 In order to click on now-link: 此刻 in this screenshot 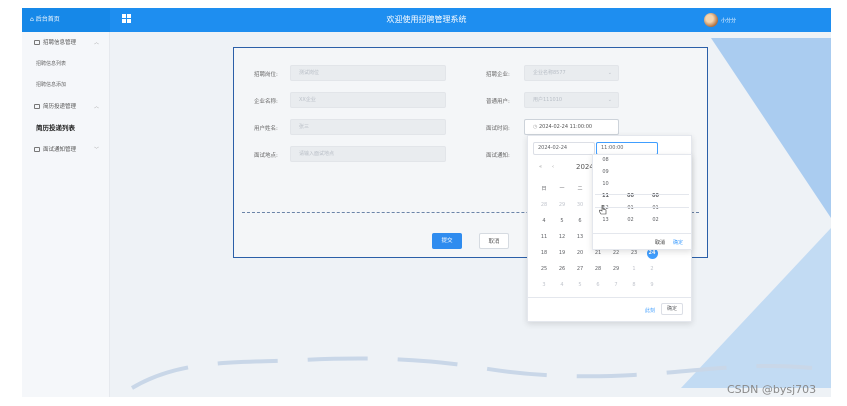, I will do `click(650, 310)`.